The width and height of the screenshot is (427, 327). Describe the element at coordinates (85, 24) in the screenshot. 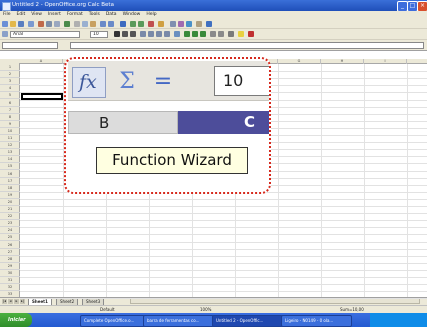

I see `copy-icon` at that location.